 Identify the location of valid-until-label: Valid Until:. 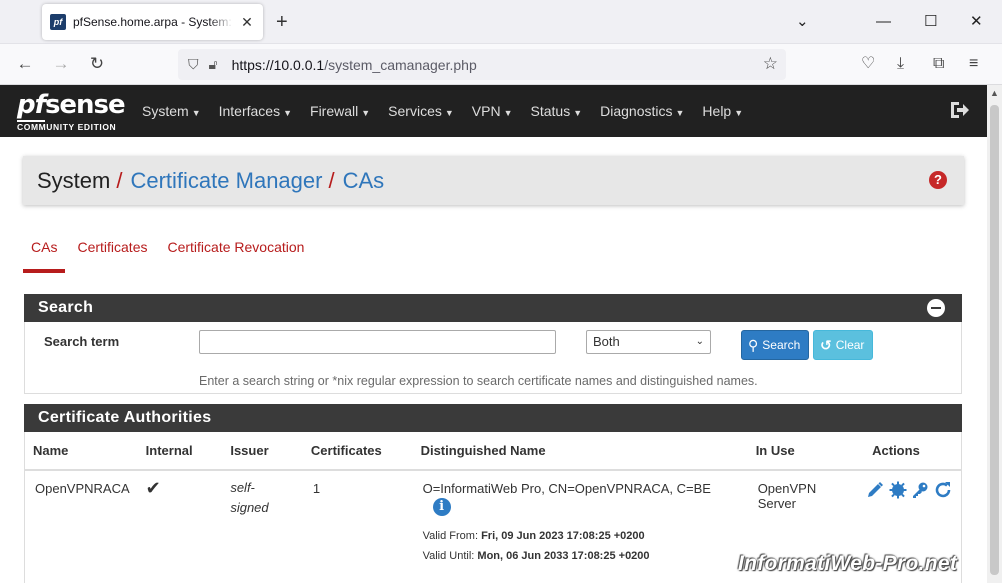
(448, 556).